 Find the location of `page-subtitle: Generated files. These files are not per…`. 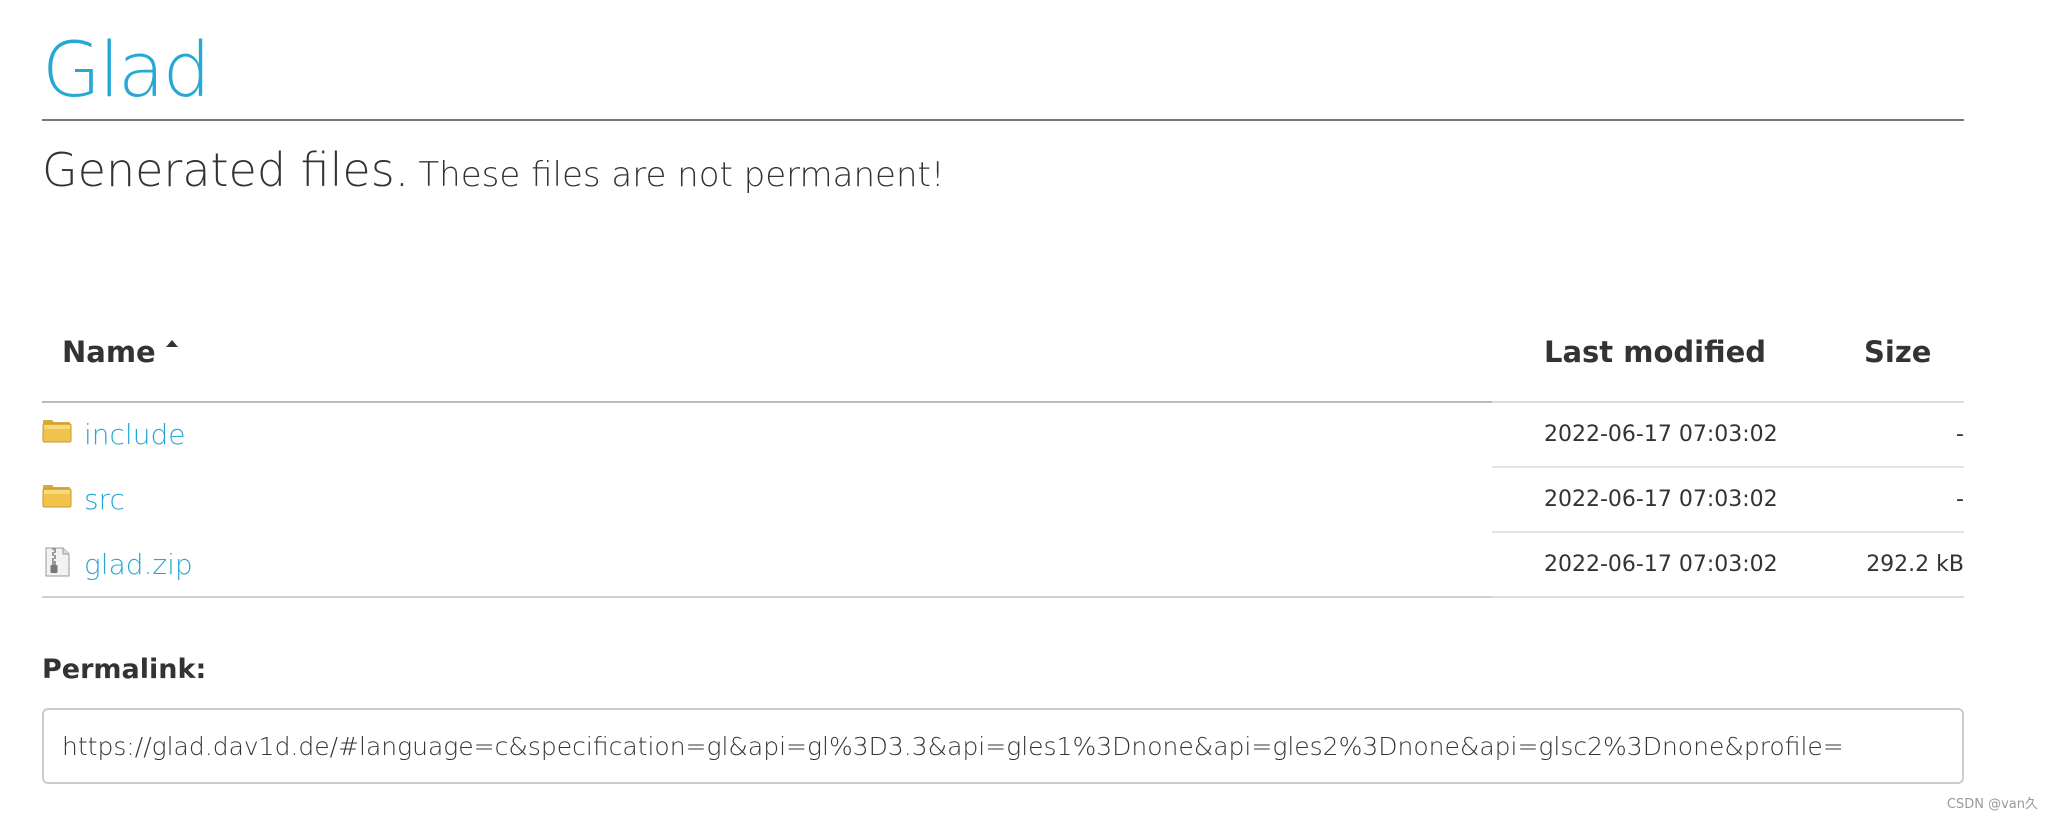

page-subtitle: Generated files. These files are not per… is located at coordinates (493, 170).